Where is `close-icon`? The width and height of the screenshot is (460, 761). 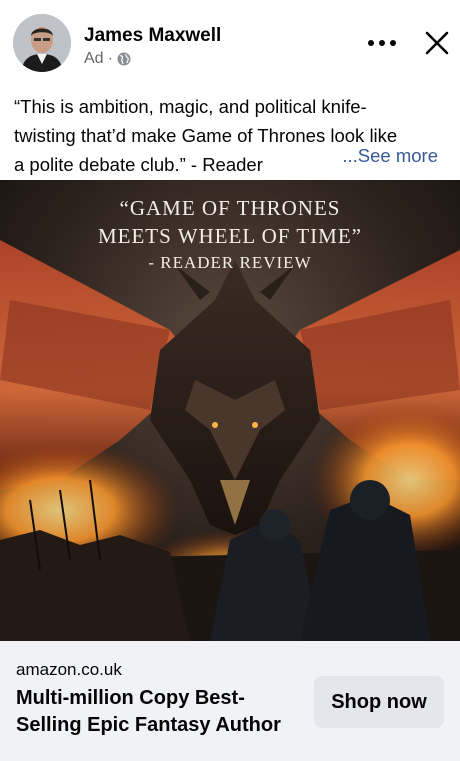
close-icon is located at coordinates (437, 43).